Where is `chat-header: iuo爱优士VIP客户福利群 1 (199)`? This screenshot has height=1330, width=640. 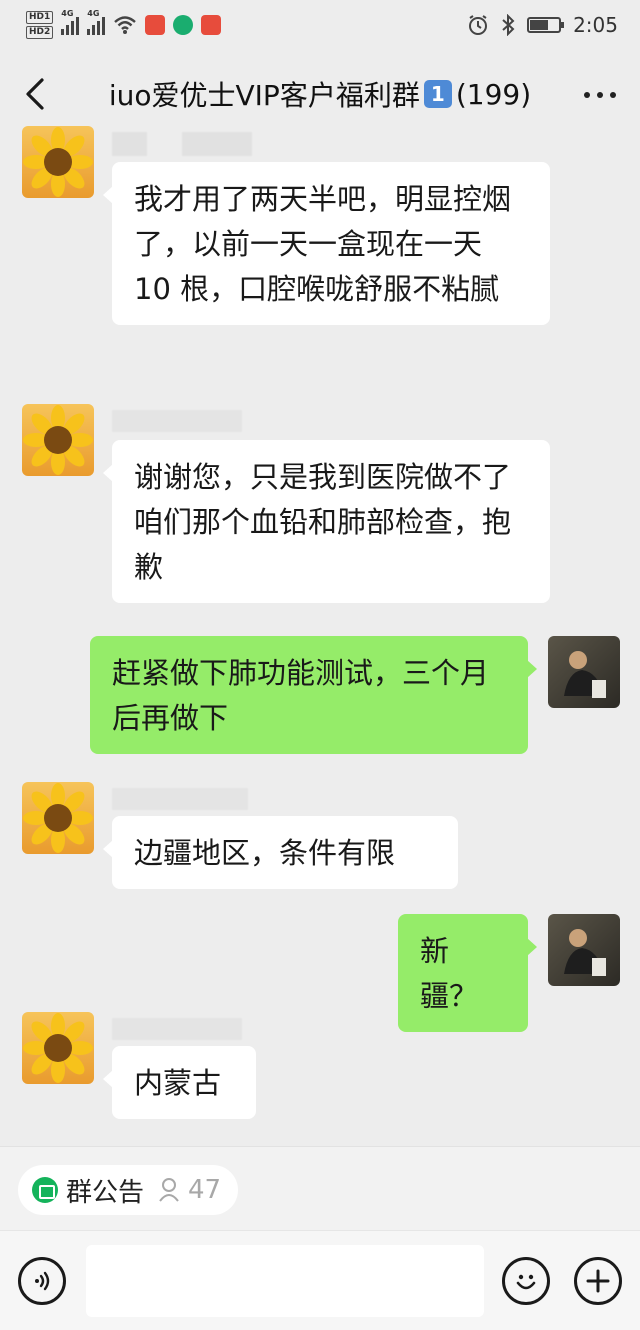 chat-header: iuo爱优士VIP客户福利群 1 (199) is located at coordinates (320, 94).